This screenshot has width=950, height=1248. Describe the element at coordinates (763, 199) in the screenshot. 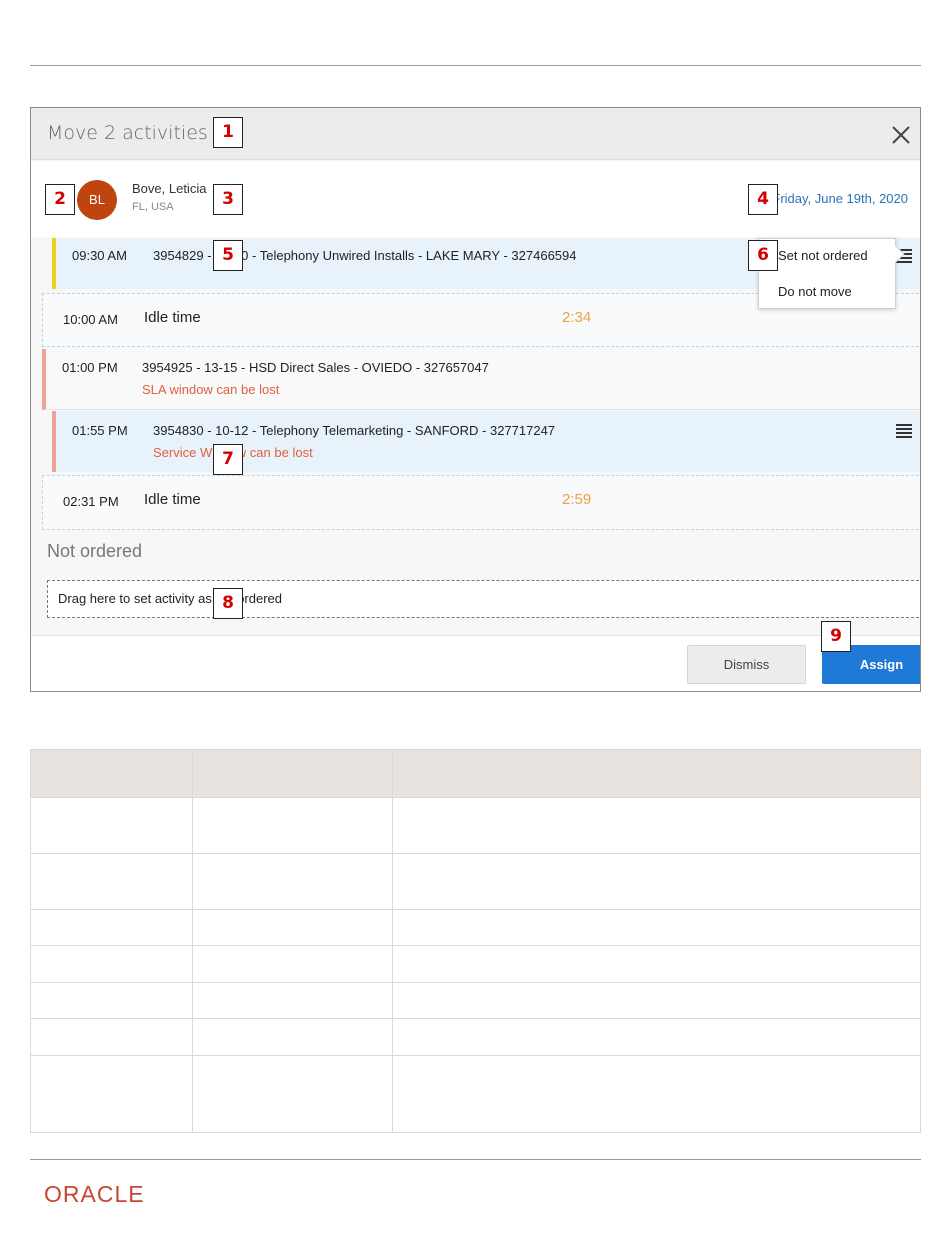

I see `callout-4: 4` at that location.